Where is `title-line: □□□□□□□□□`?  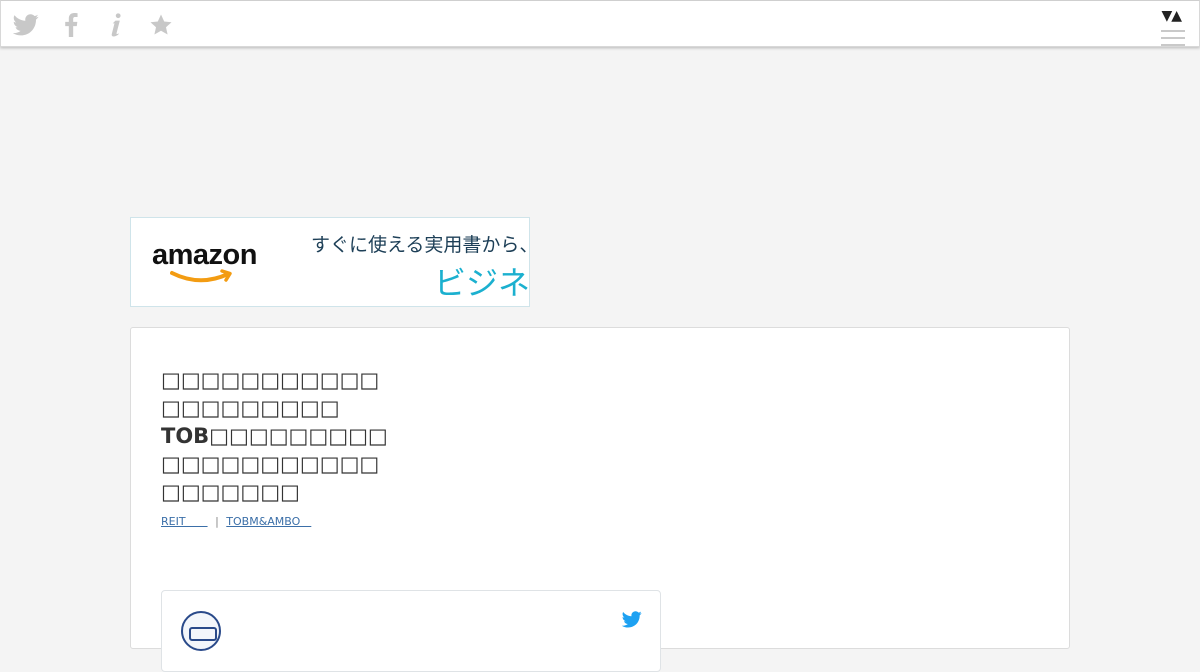
title-line: □□□□□□□□□ is located at coordinates (250, 408).